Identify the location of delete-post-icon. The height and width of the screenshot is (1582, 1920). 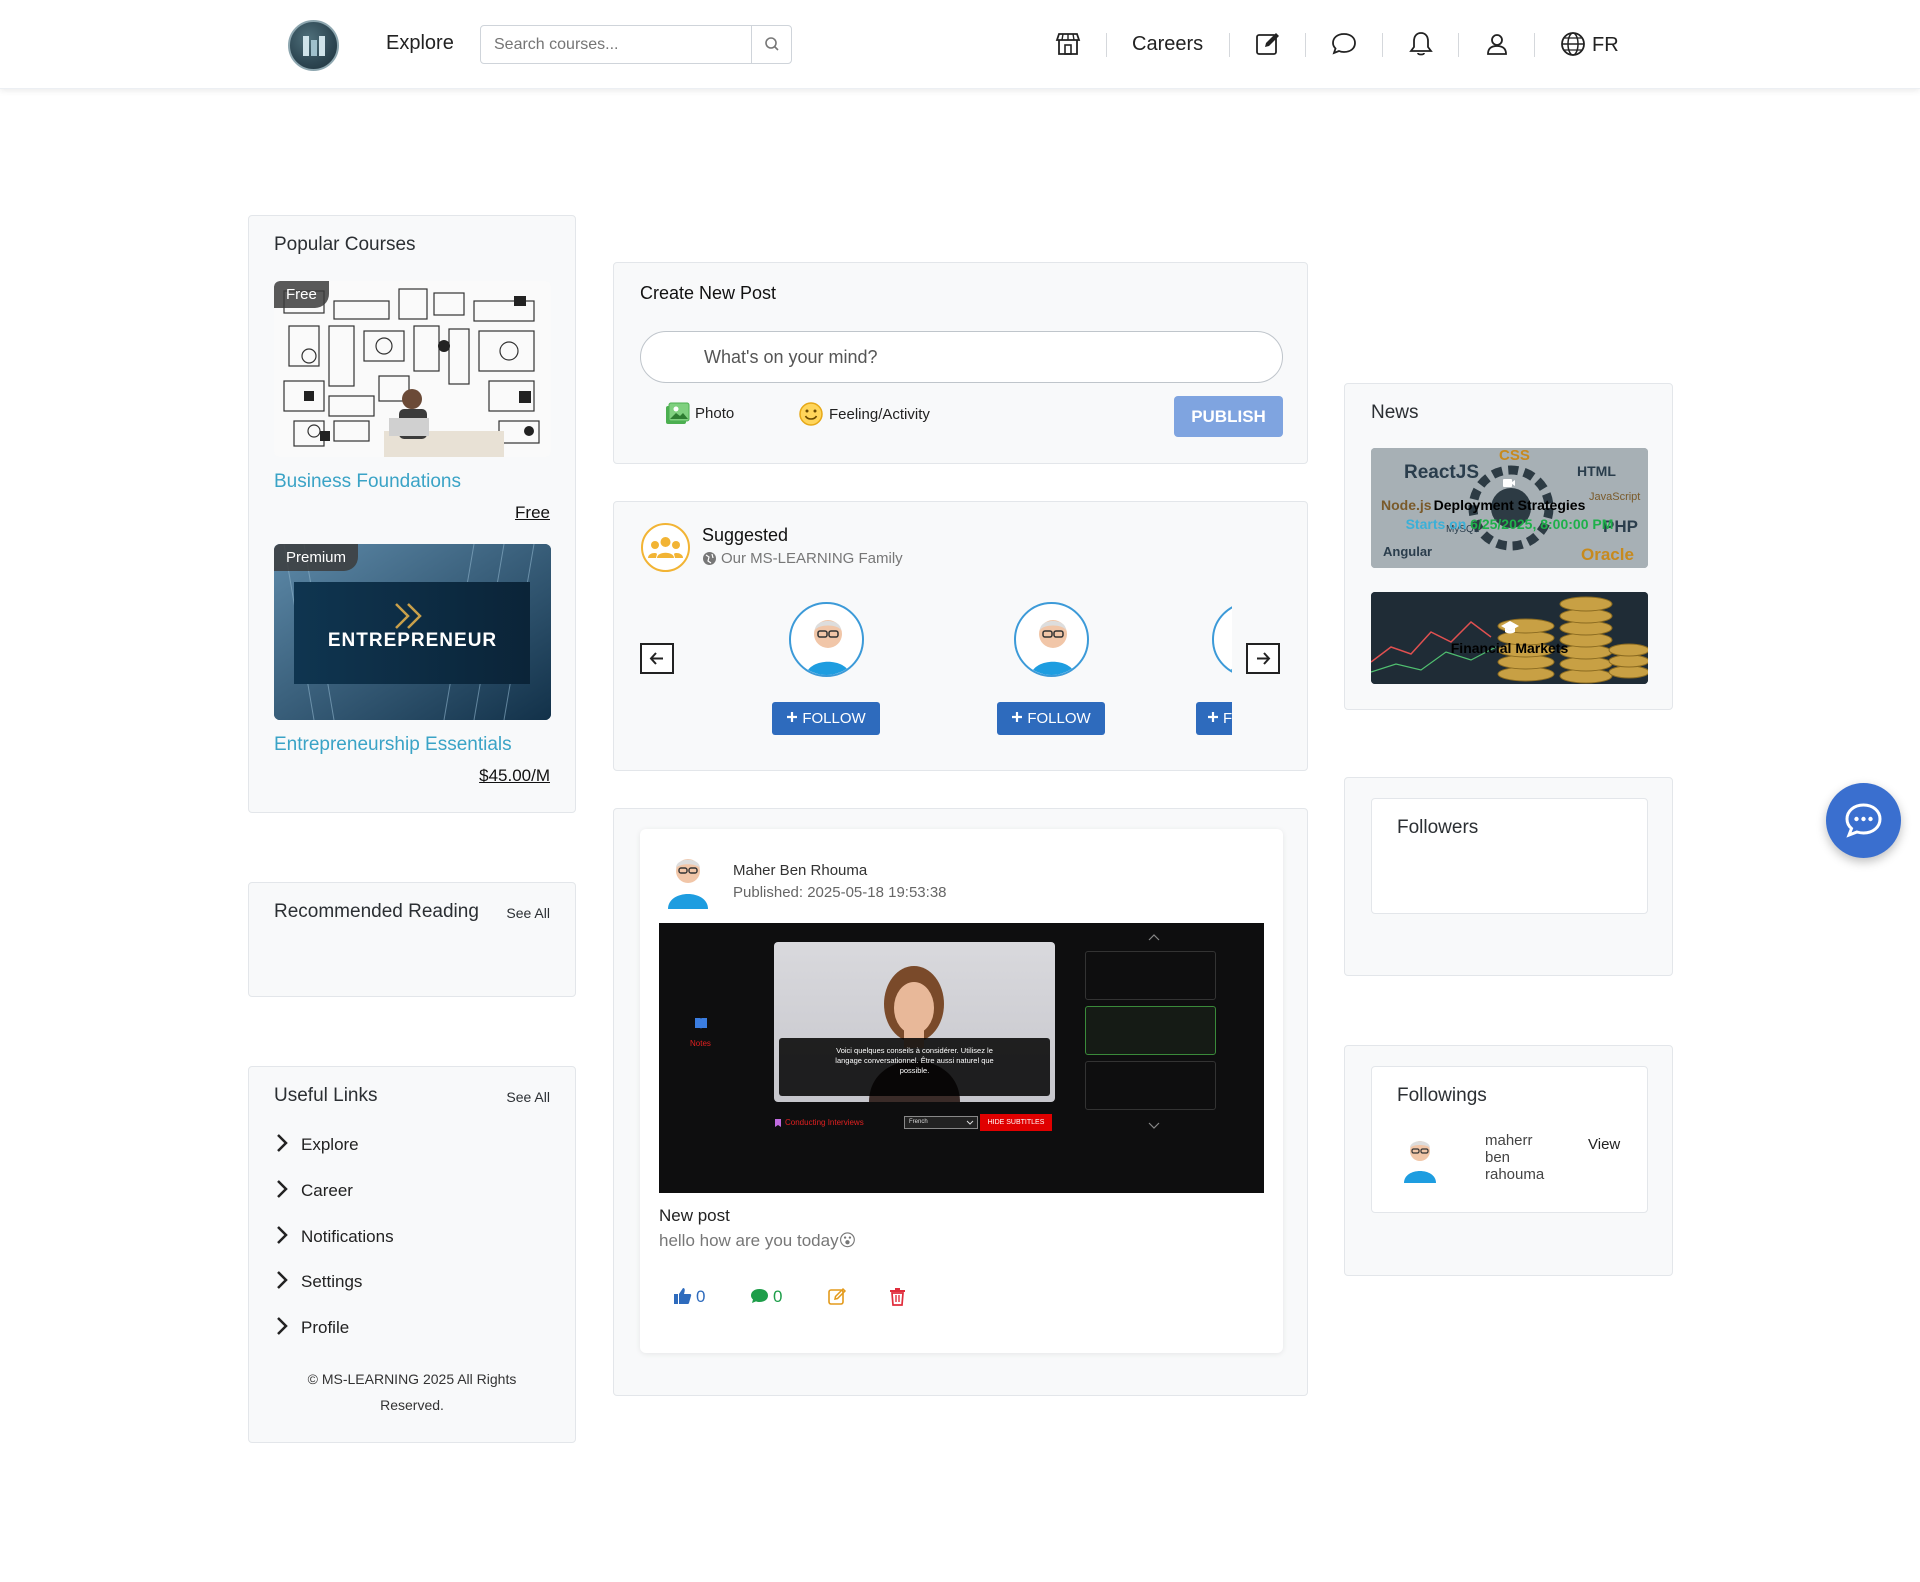
(897, 1296).